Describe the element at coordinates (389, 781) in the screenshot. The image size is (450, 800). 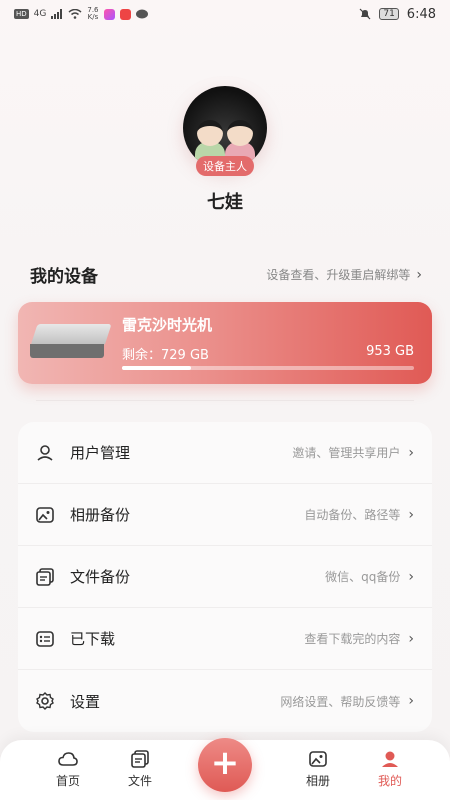
I see `nav-mine-label: 我的` at that location.